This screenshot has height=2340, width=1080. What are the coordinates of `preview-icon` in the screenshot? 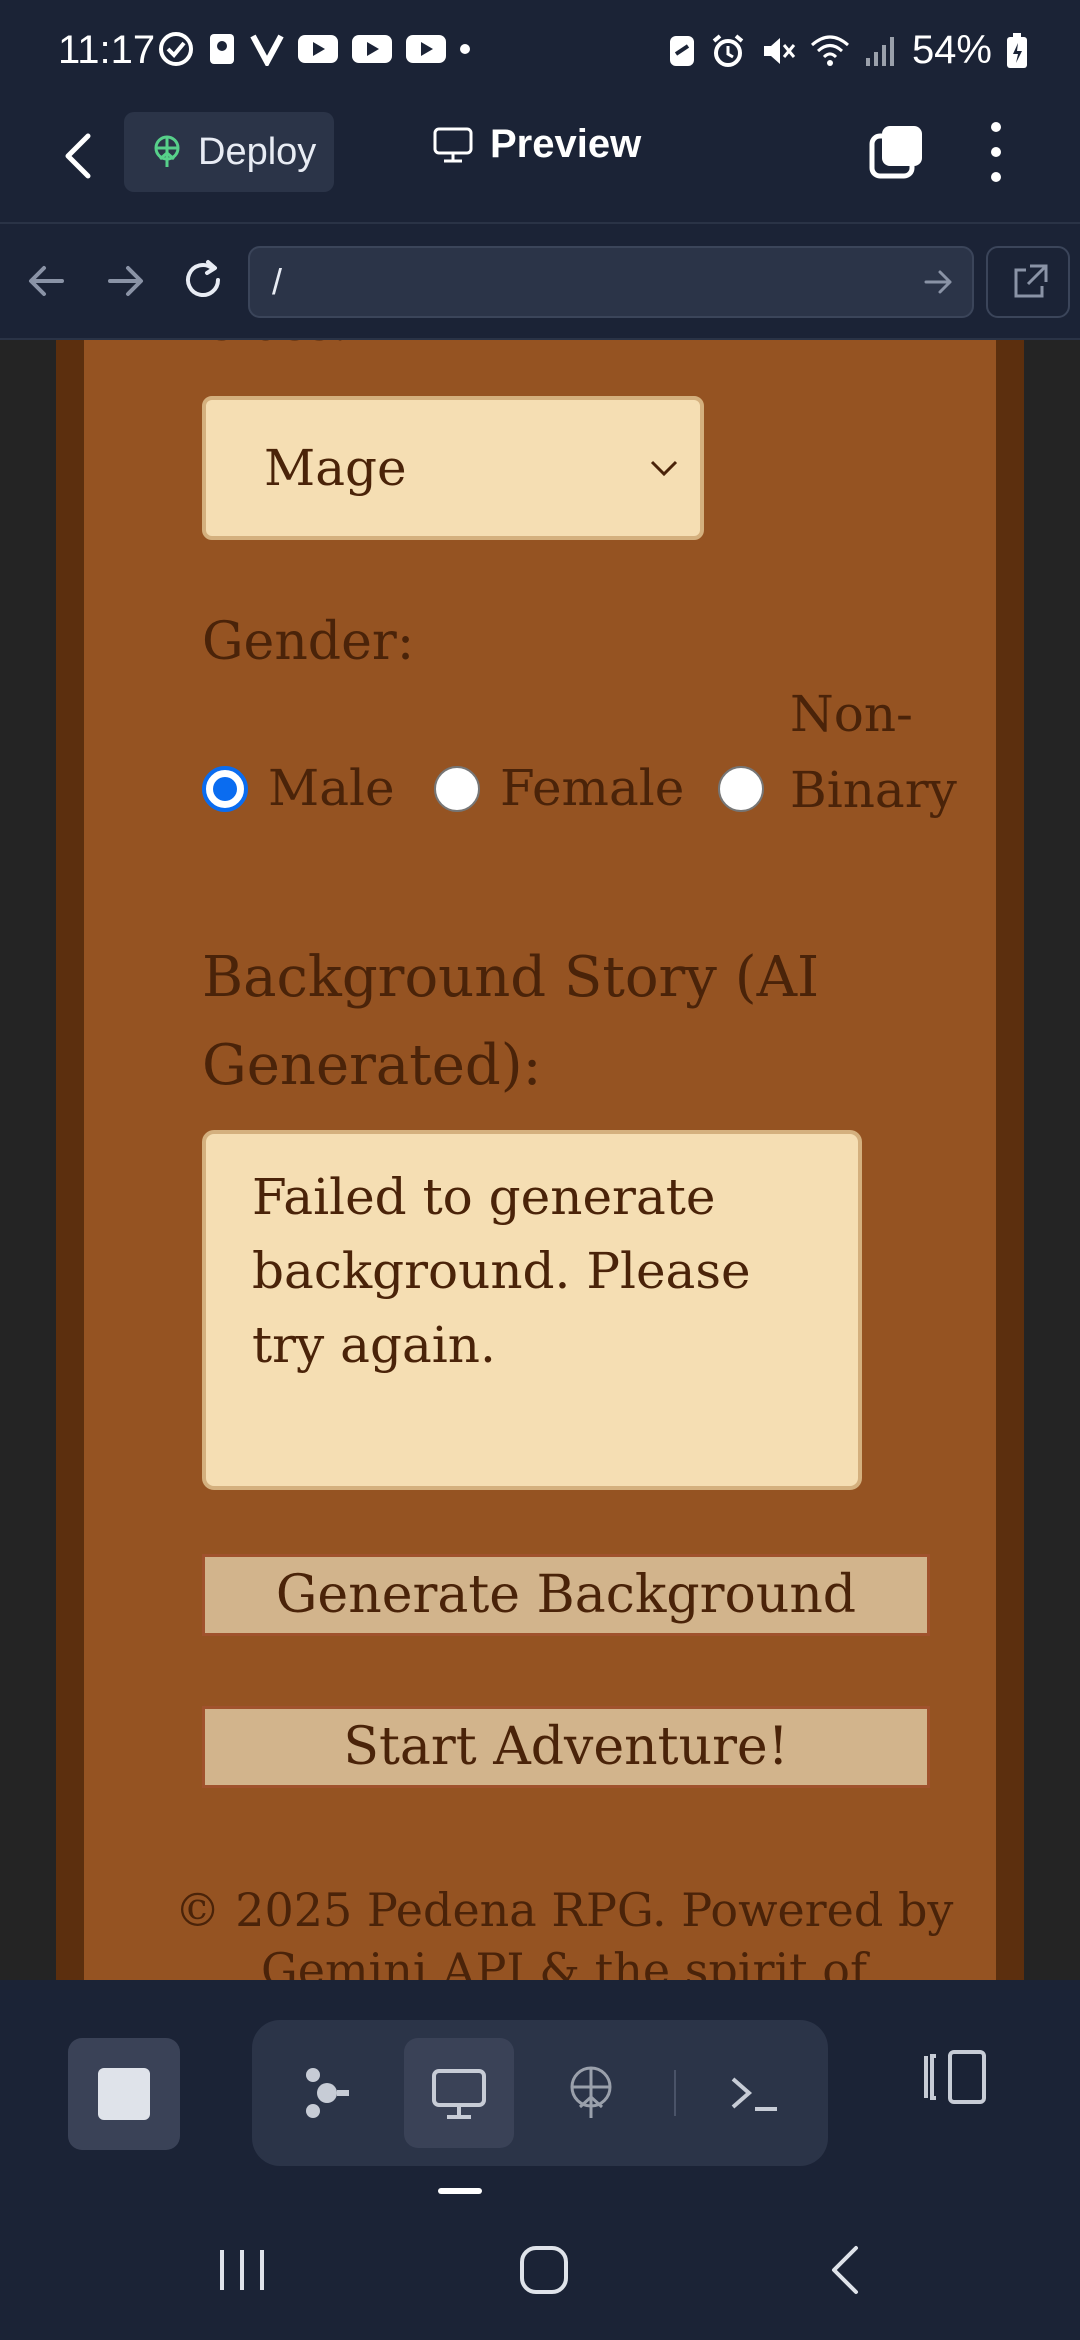 It's located at (459, 2094).